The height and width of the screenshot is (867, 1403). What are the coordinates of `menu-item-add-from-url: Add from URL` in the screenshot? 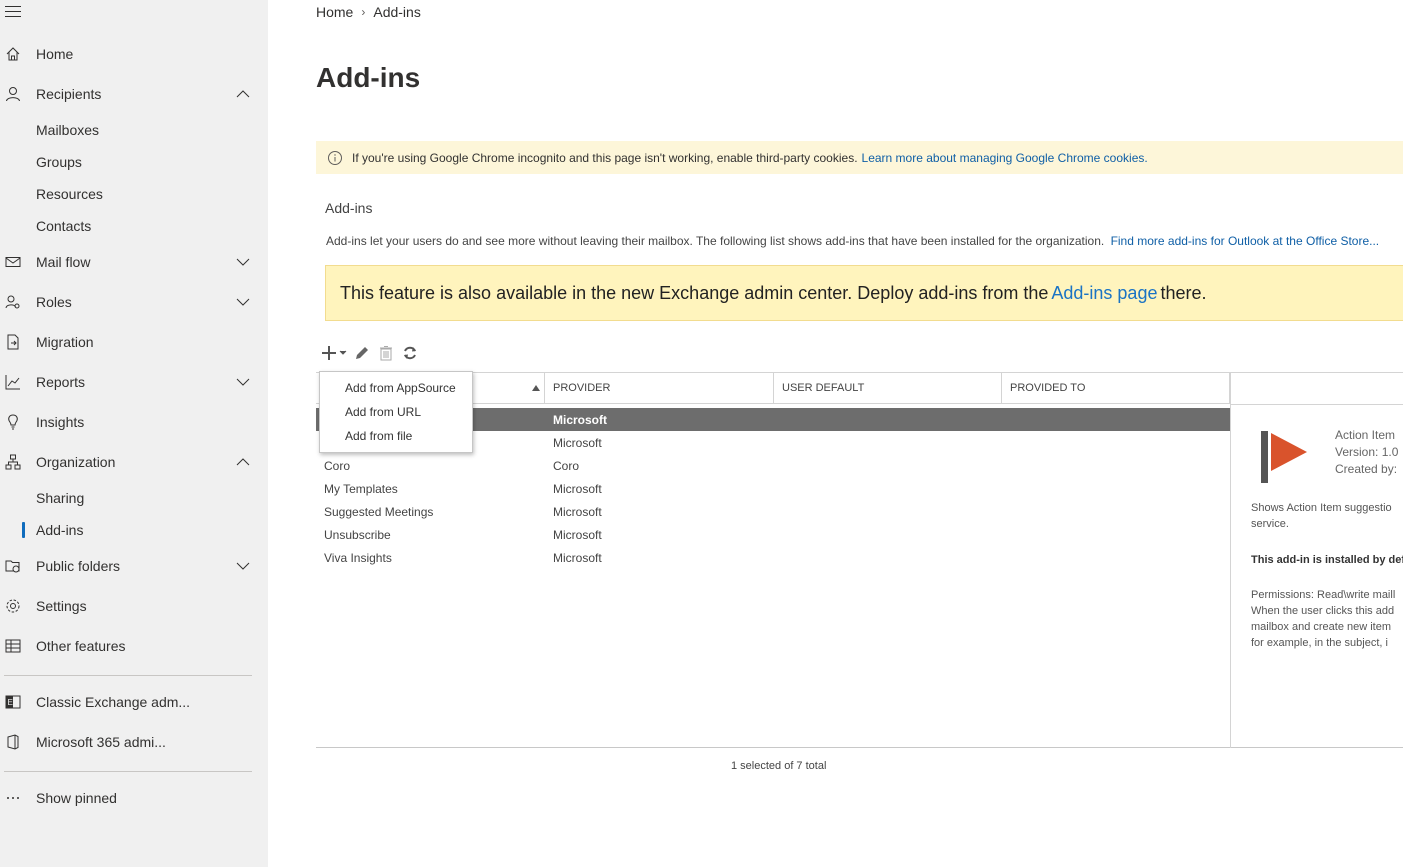 It's located at (396, 412).